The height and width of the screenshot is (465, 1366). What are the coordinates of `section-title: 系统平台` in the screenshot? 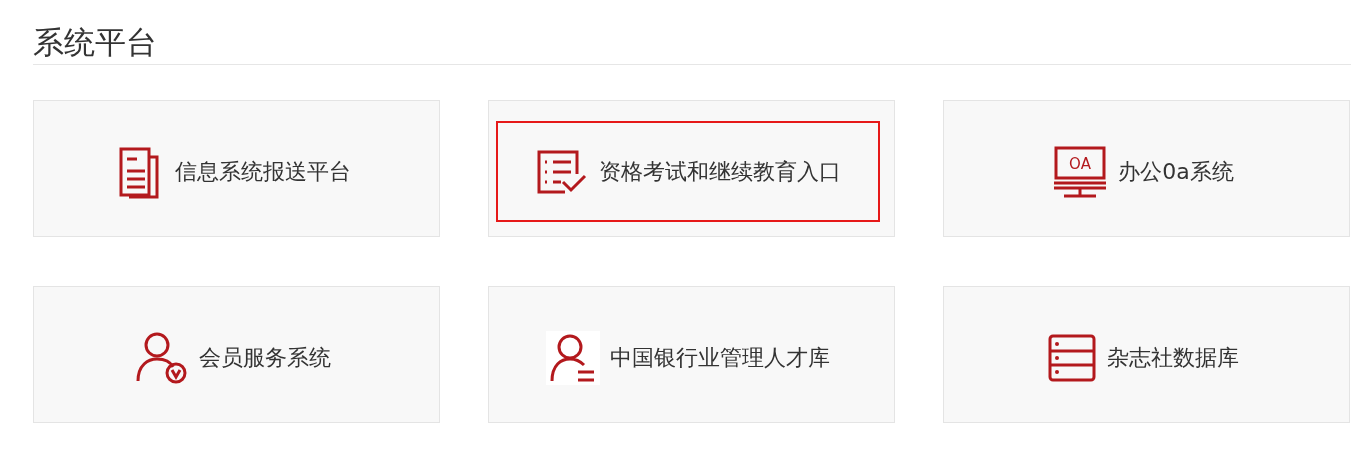 It's located at (95, 42).